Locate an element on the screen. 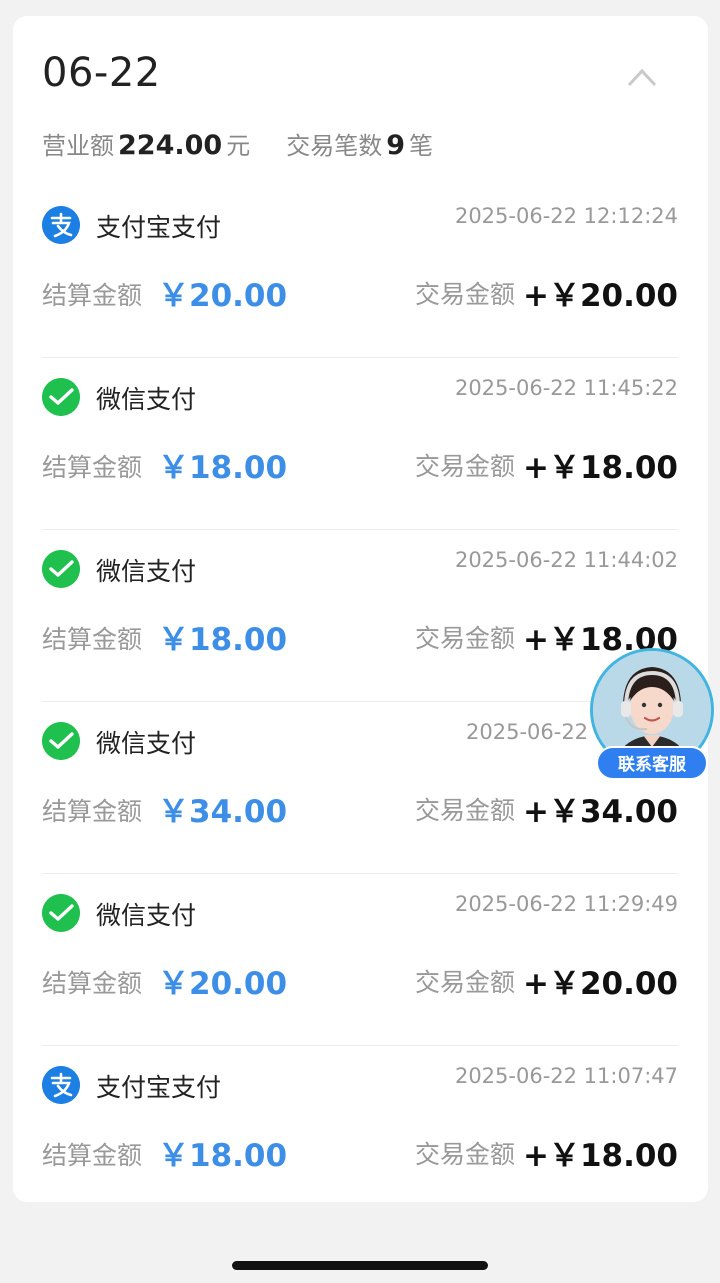  transaction-time: 2025-06-22 is located at coordinates (527, 732).